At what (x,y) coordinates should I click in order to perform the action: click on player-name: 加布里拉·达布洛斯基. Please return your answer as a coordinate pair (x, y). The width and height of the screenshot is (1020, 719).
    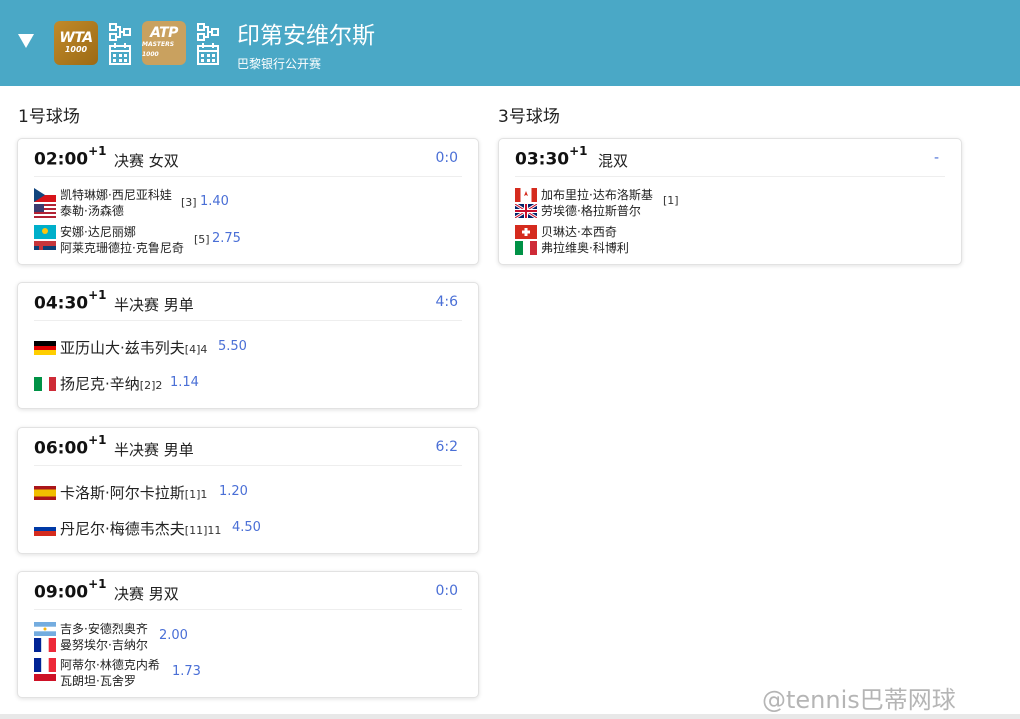
    Looking at the image, I should click on (597, 194).